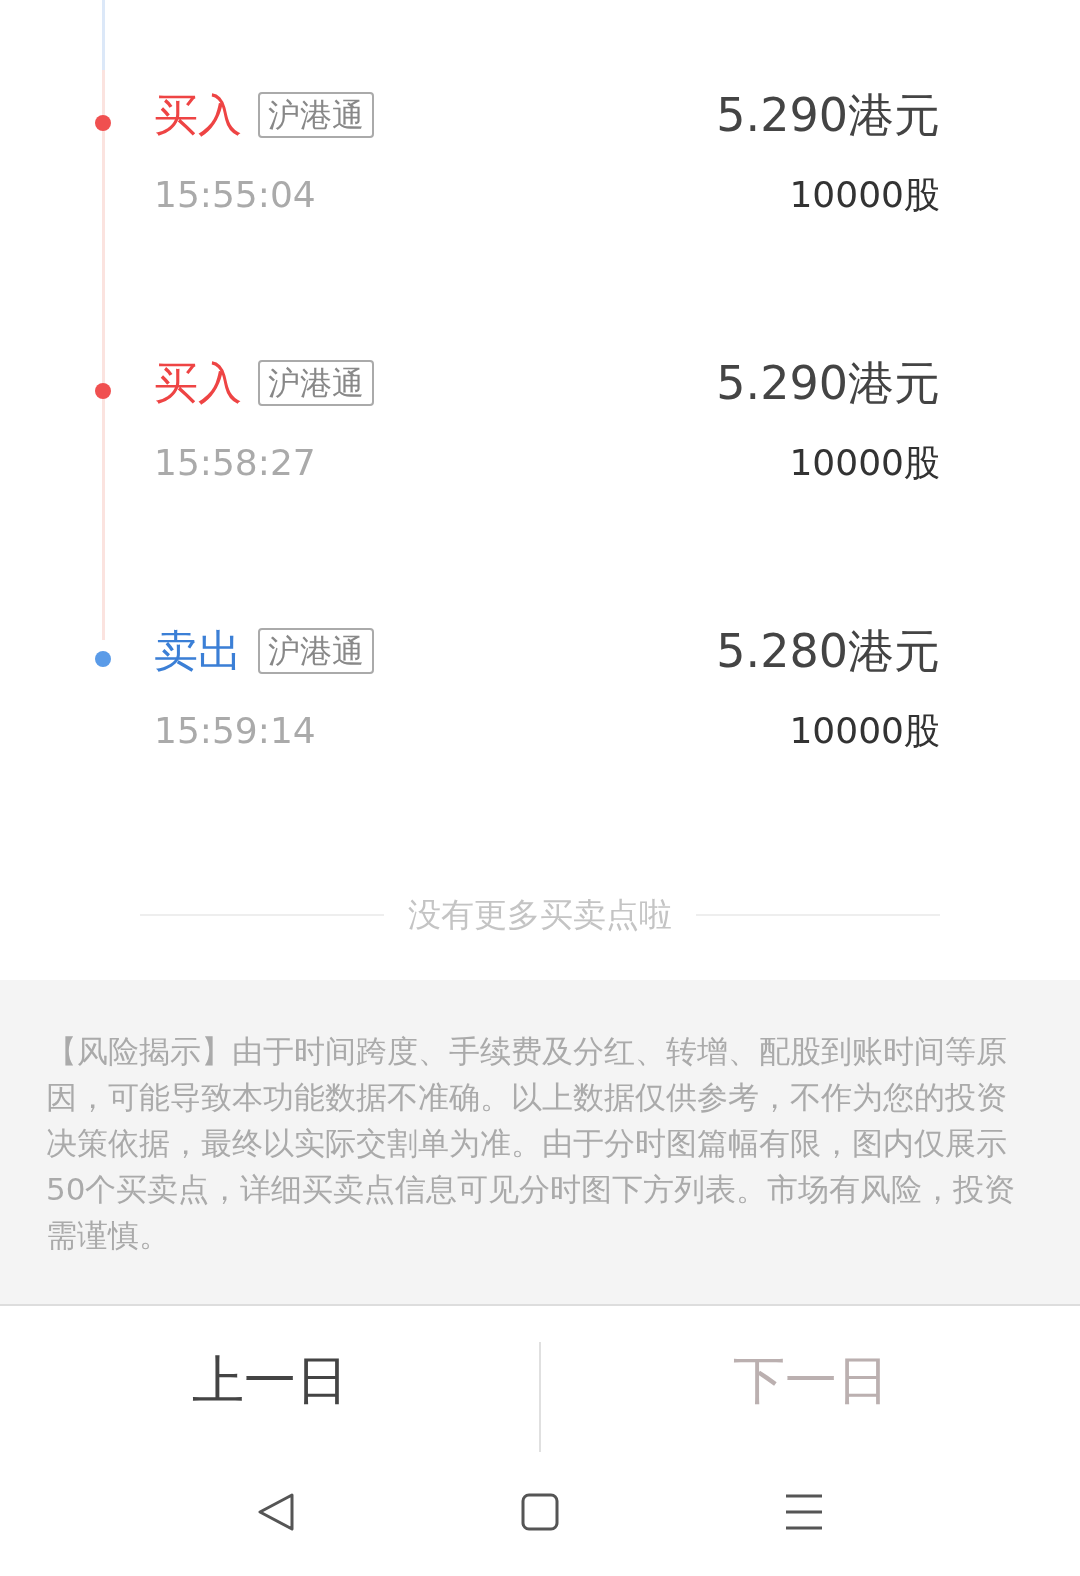  Describe the element at coordinates (540, 1512) in the screenshot. I see `home-icon` at that location.